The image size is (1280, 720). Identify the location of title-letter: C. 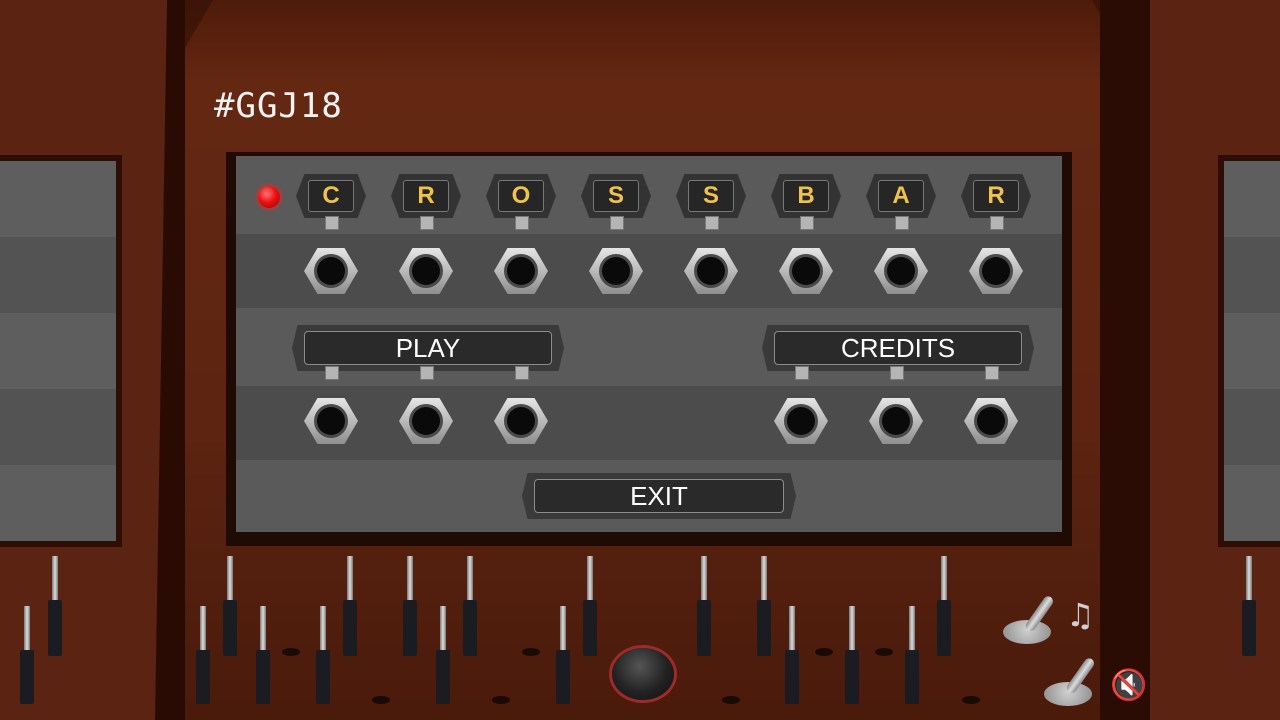
(331, 196).